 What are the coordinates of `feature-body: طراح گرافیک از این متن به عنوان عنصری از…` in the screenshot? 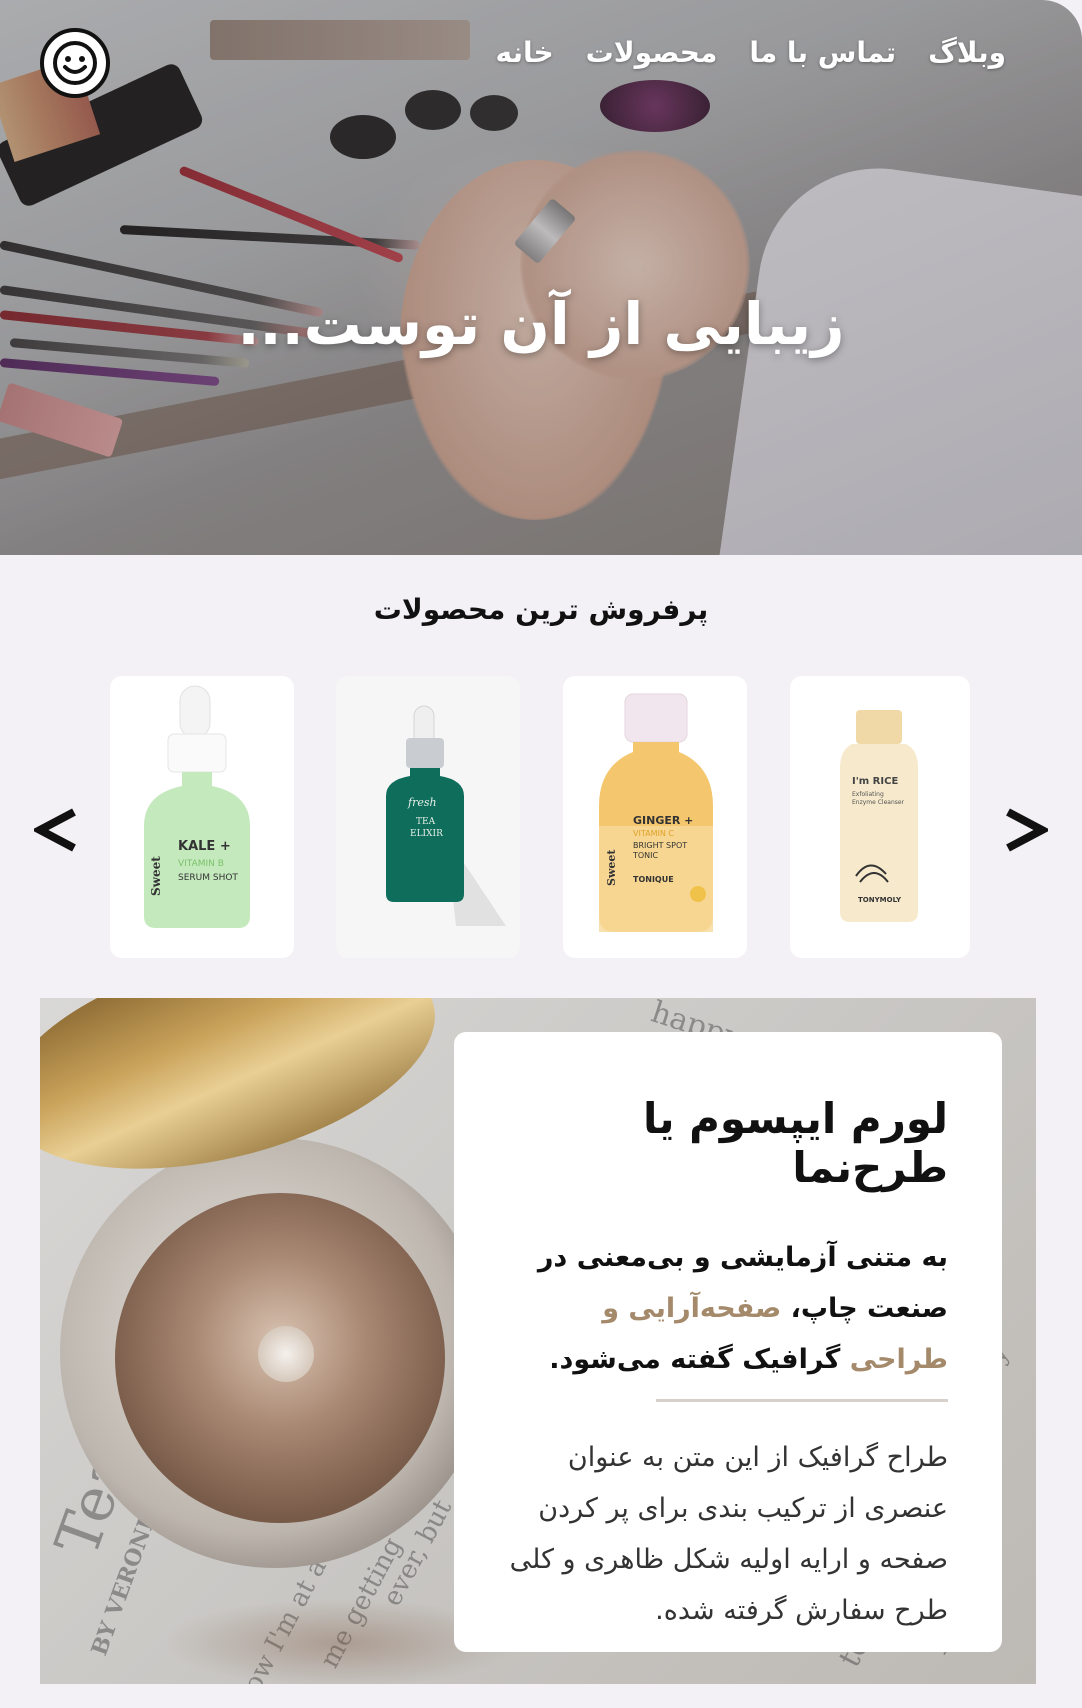 It's located at (728, 1534).